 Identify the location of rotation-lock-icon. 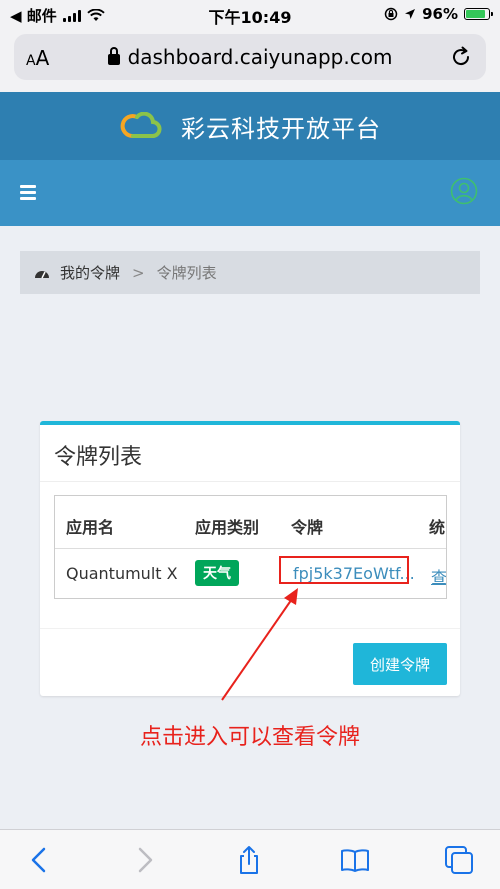
(391, 14).